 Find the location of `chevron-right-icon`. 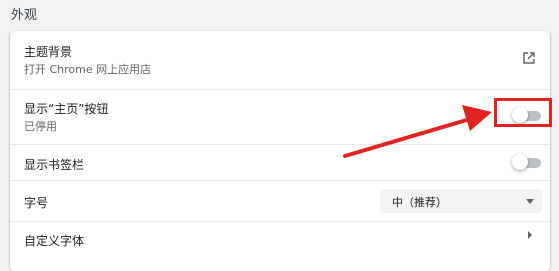

chevron-right-icon is located at coordinates (530, 235).